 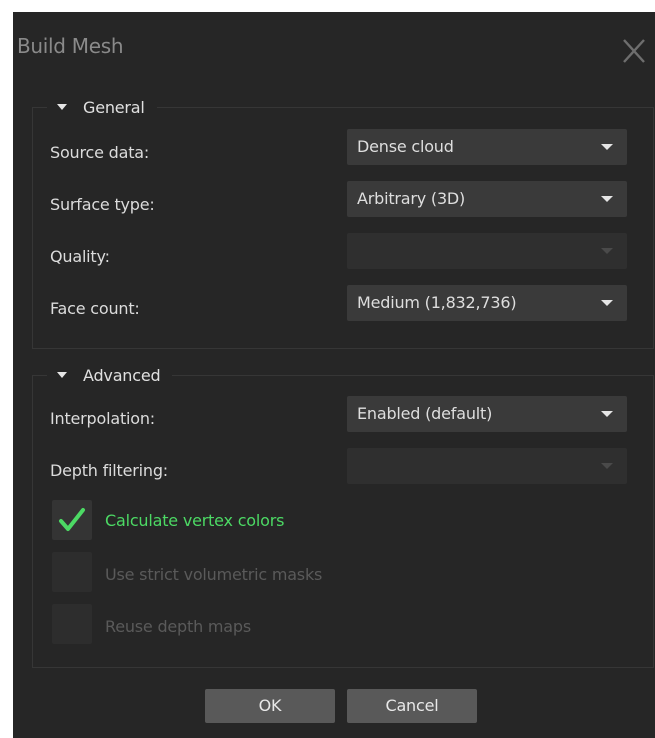 I want to click on checkmark-icon, so click(x=72, y=519).